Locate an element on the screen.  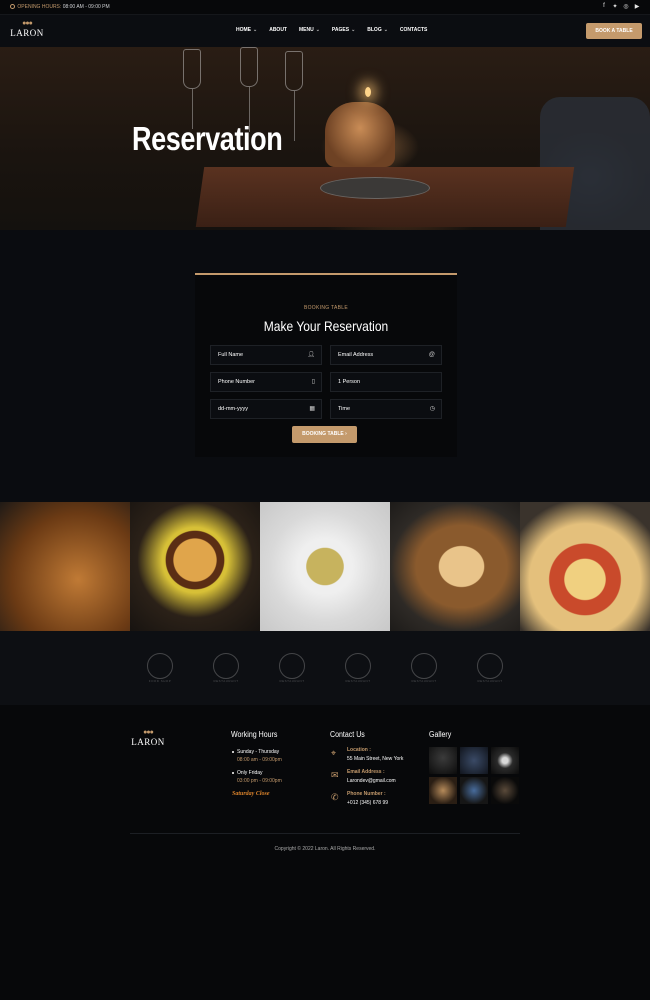
nav-item-about: ABOUT is located at coordinates (278, 30).